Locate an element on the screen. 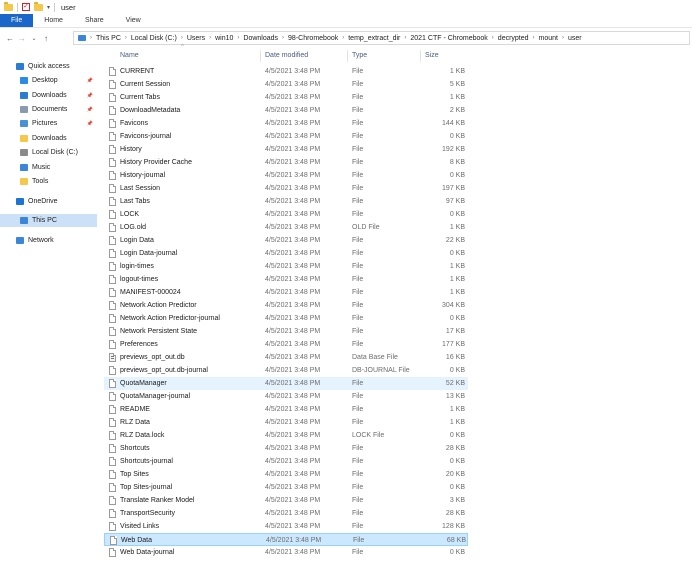 This screenshot has height=561, width=692. sidebar-item-pictures: Pictures 📌 is located at coordinates (48, 123).